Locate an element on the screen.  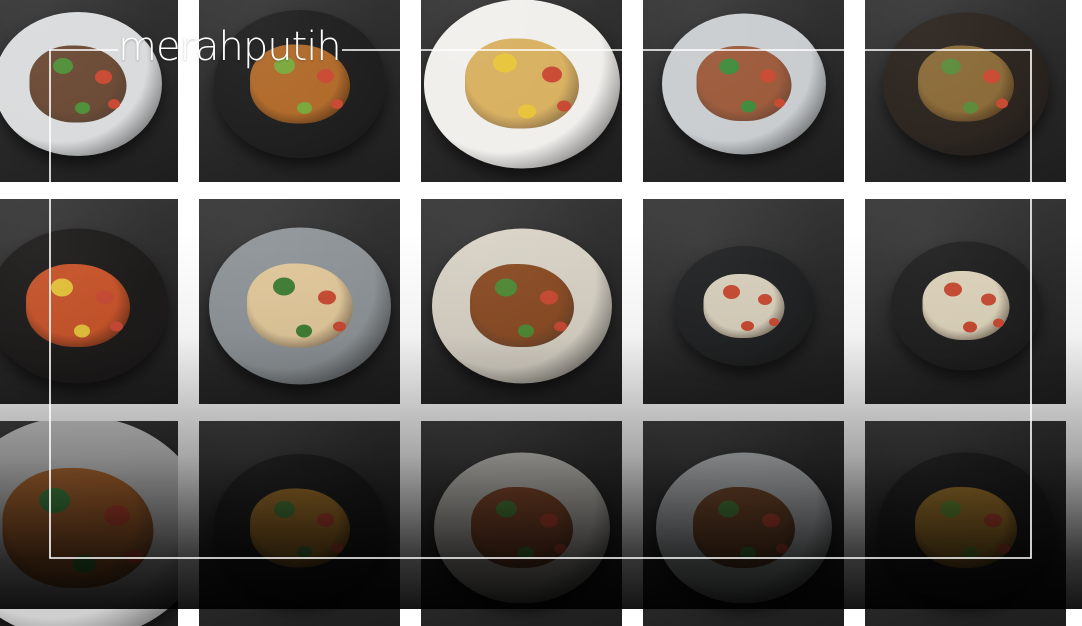
dish-photo-yellow-curry-bowl is located at coordinates (965, 523).